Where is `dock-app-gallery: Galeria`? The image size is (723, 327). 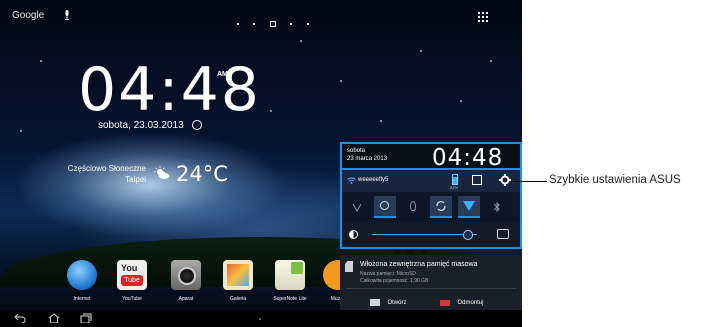
dock-app-gallery: Galeria is located at coordinates (238, 281).